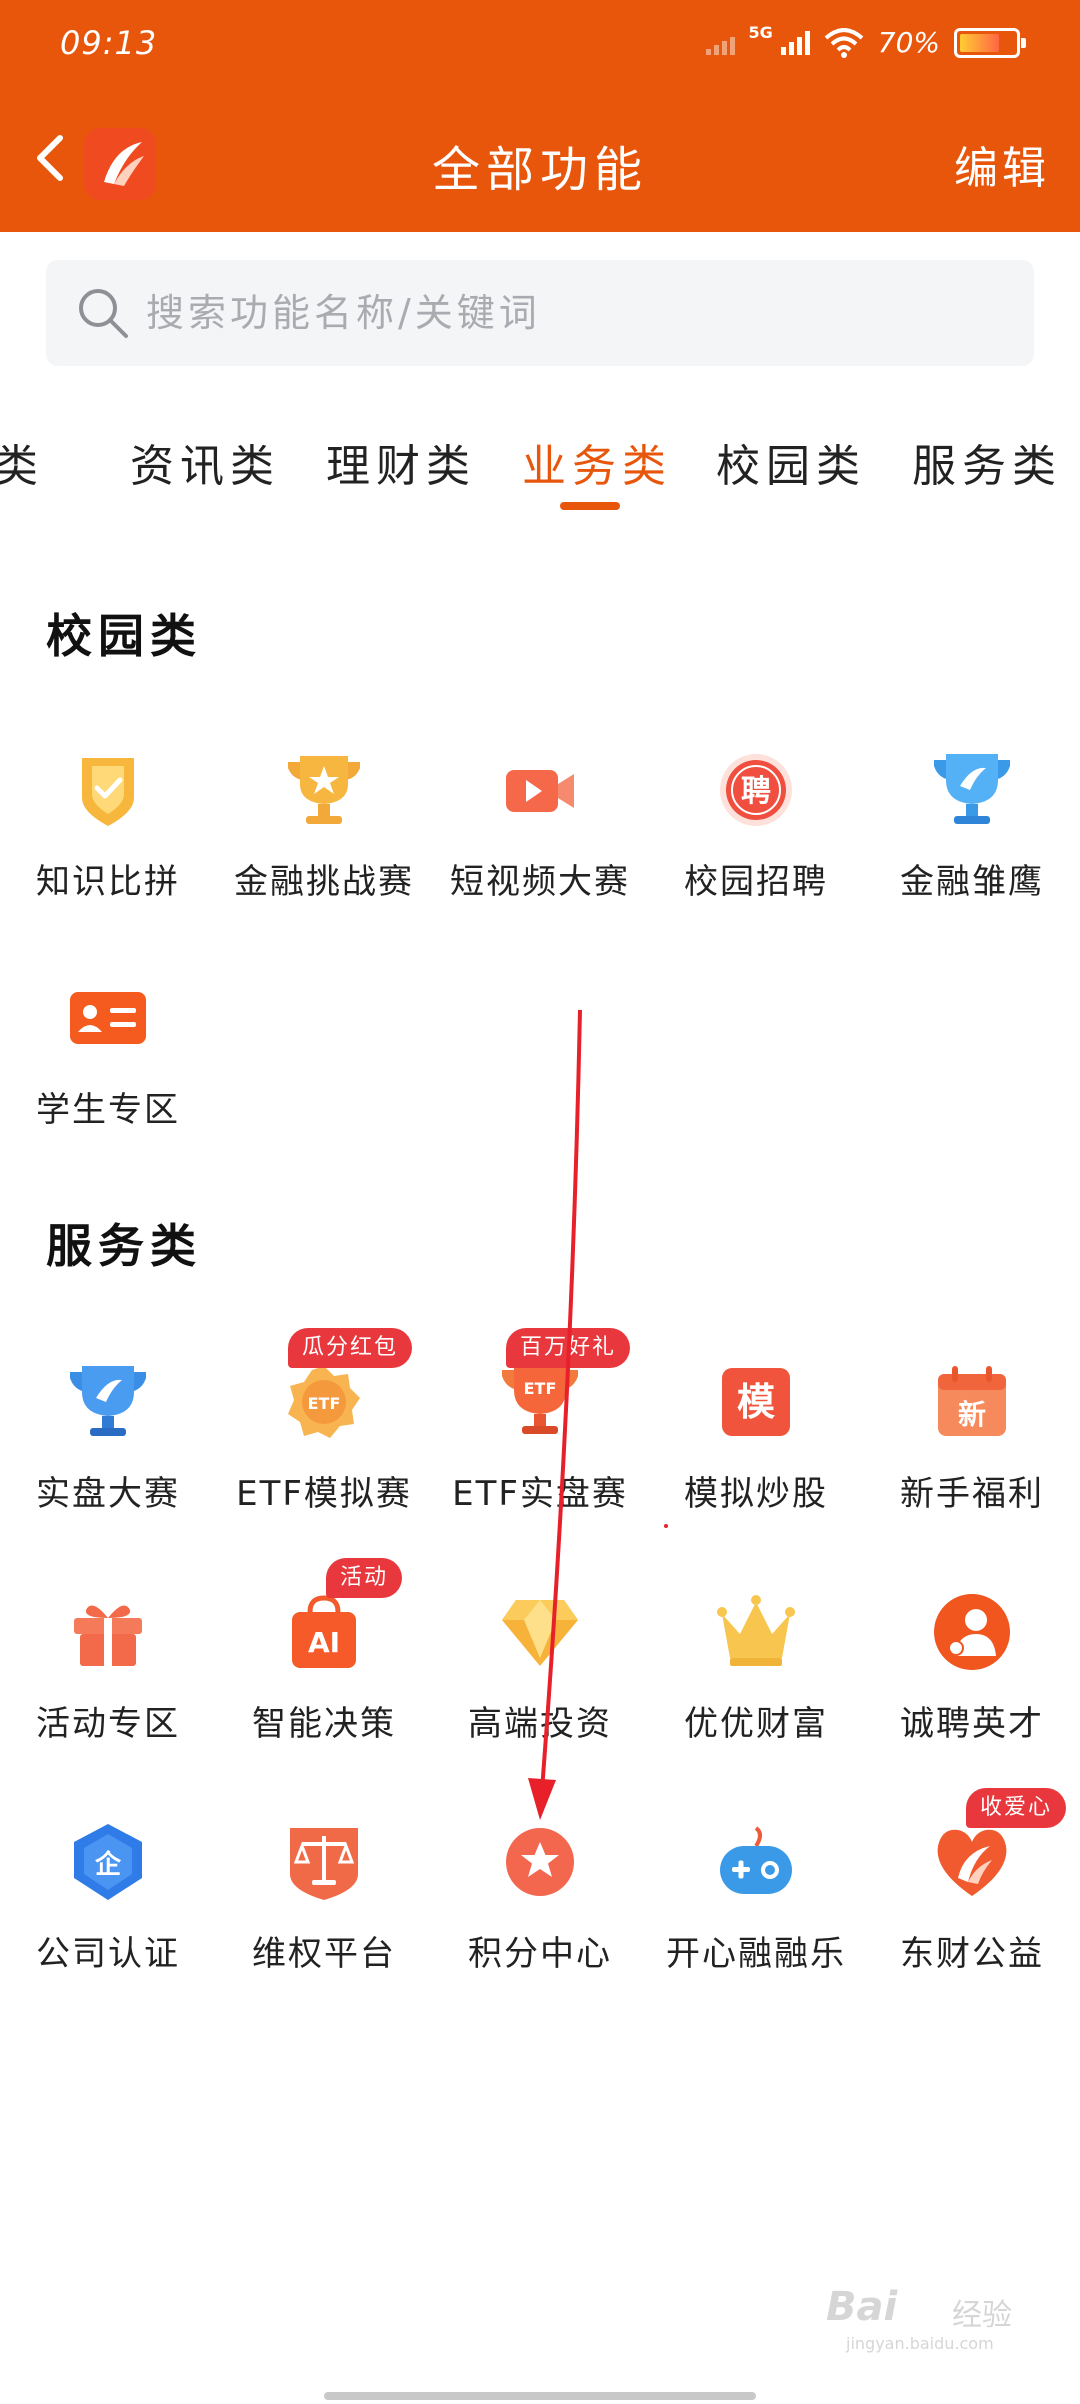  I want to click on feature-etf-live: ETF 百万好礼 ETF实盘赛, so click(540, 1430).